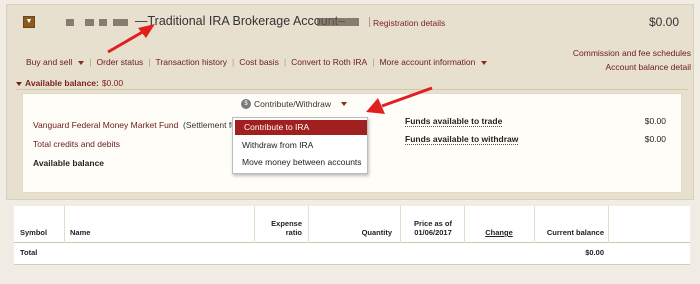 The image size is (700, 284). What do you see at coordinates (300, 162) in the screenshot?
I see `move-money-option: Move money between accounts` at bounding box center [300, 162].